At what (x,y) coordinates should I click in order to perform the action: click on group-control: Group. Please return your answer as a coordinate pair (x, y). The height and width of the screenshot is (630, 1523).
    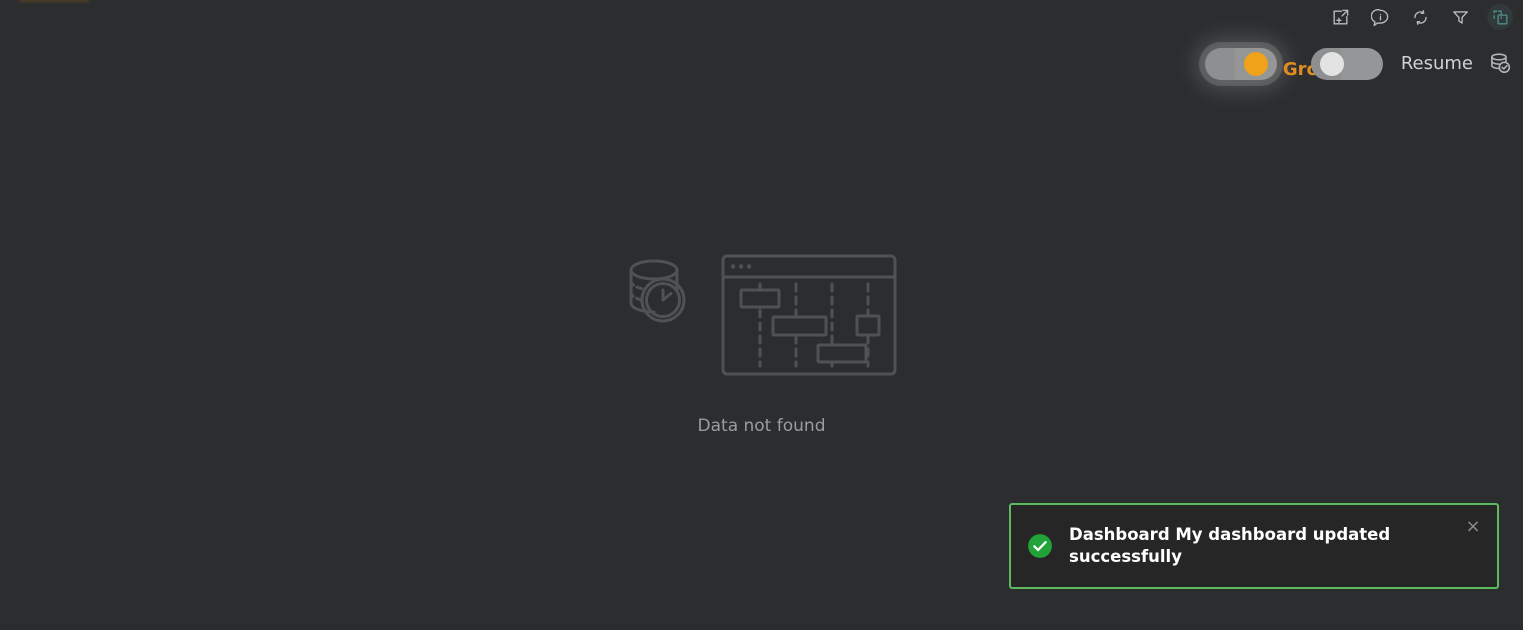
    Looking at the image, I should click on (1274, 64).